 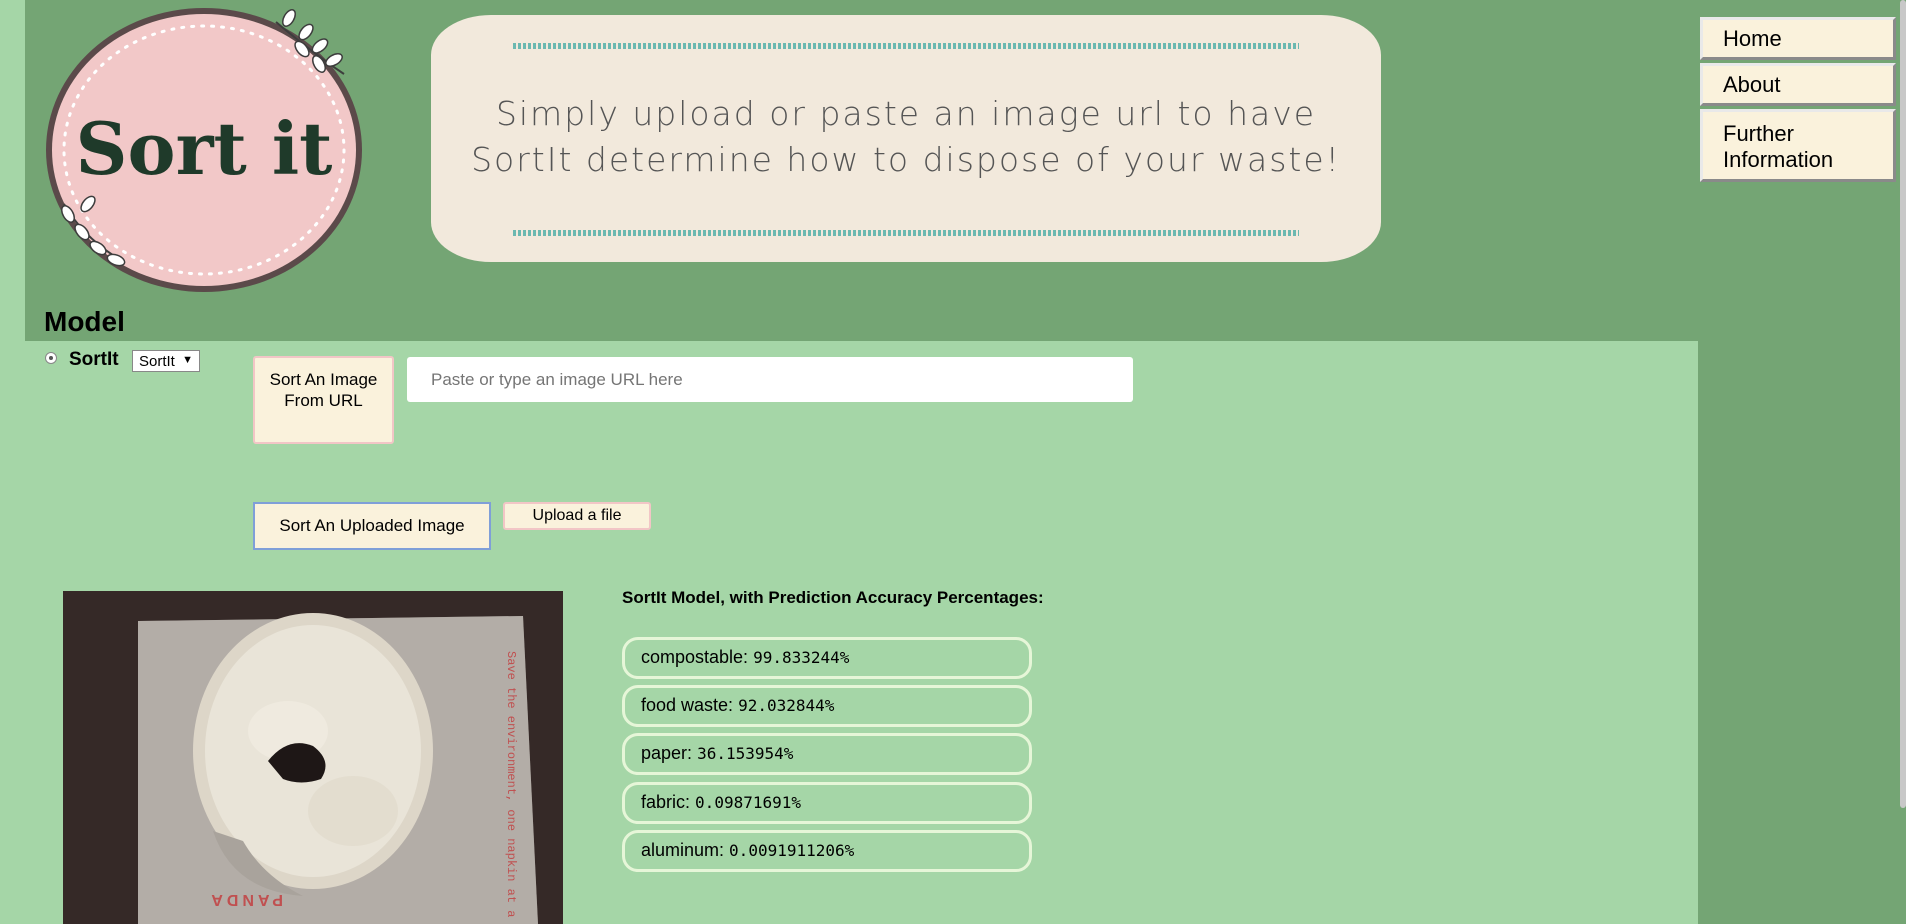 What do you see at coordinates (1798, 145) in the screenshot?
I see `nav-further-info-button: Further Information` at bounding box center [1798, 145].